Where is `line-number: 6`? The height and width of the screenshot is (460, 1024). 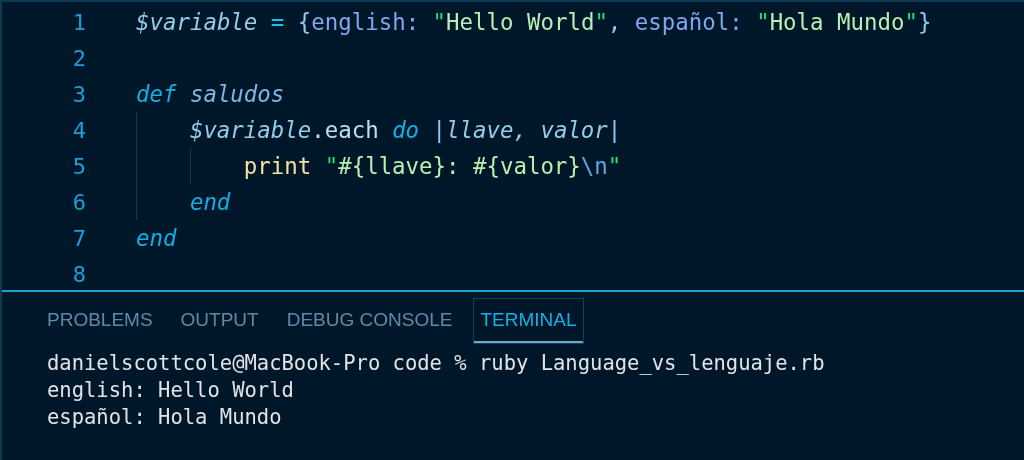 line-number: 6 is located at coordinates (78, 202).